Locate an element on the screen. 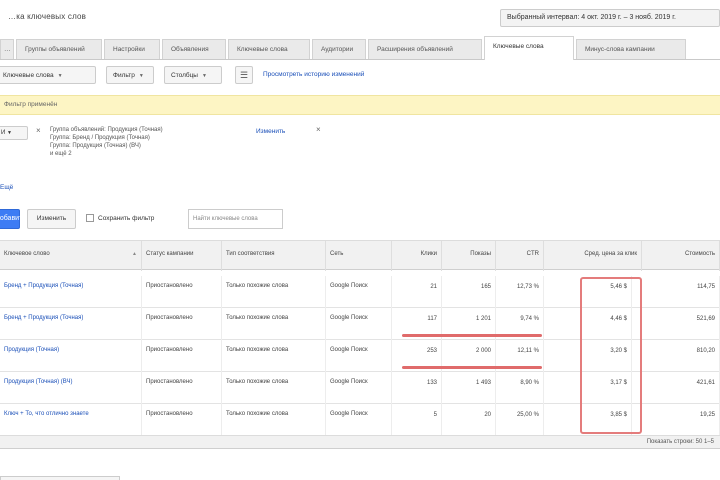 The height and width of the screenshot is (480, 720). column-header-keyword: Ключевое слово ▲ is located at coordinates (71, 256).